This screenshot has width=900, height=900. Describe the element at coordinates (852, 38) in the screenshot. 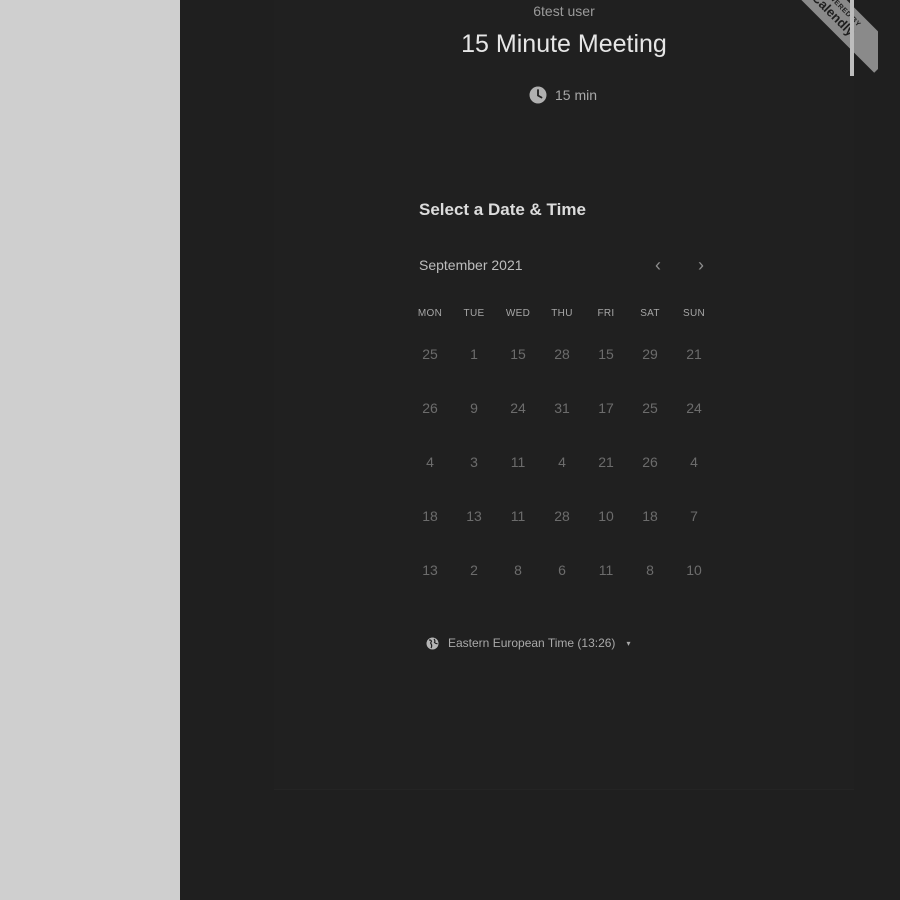

I see `badge-edge` at that location.